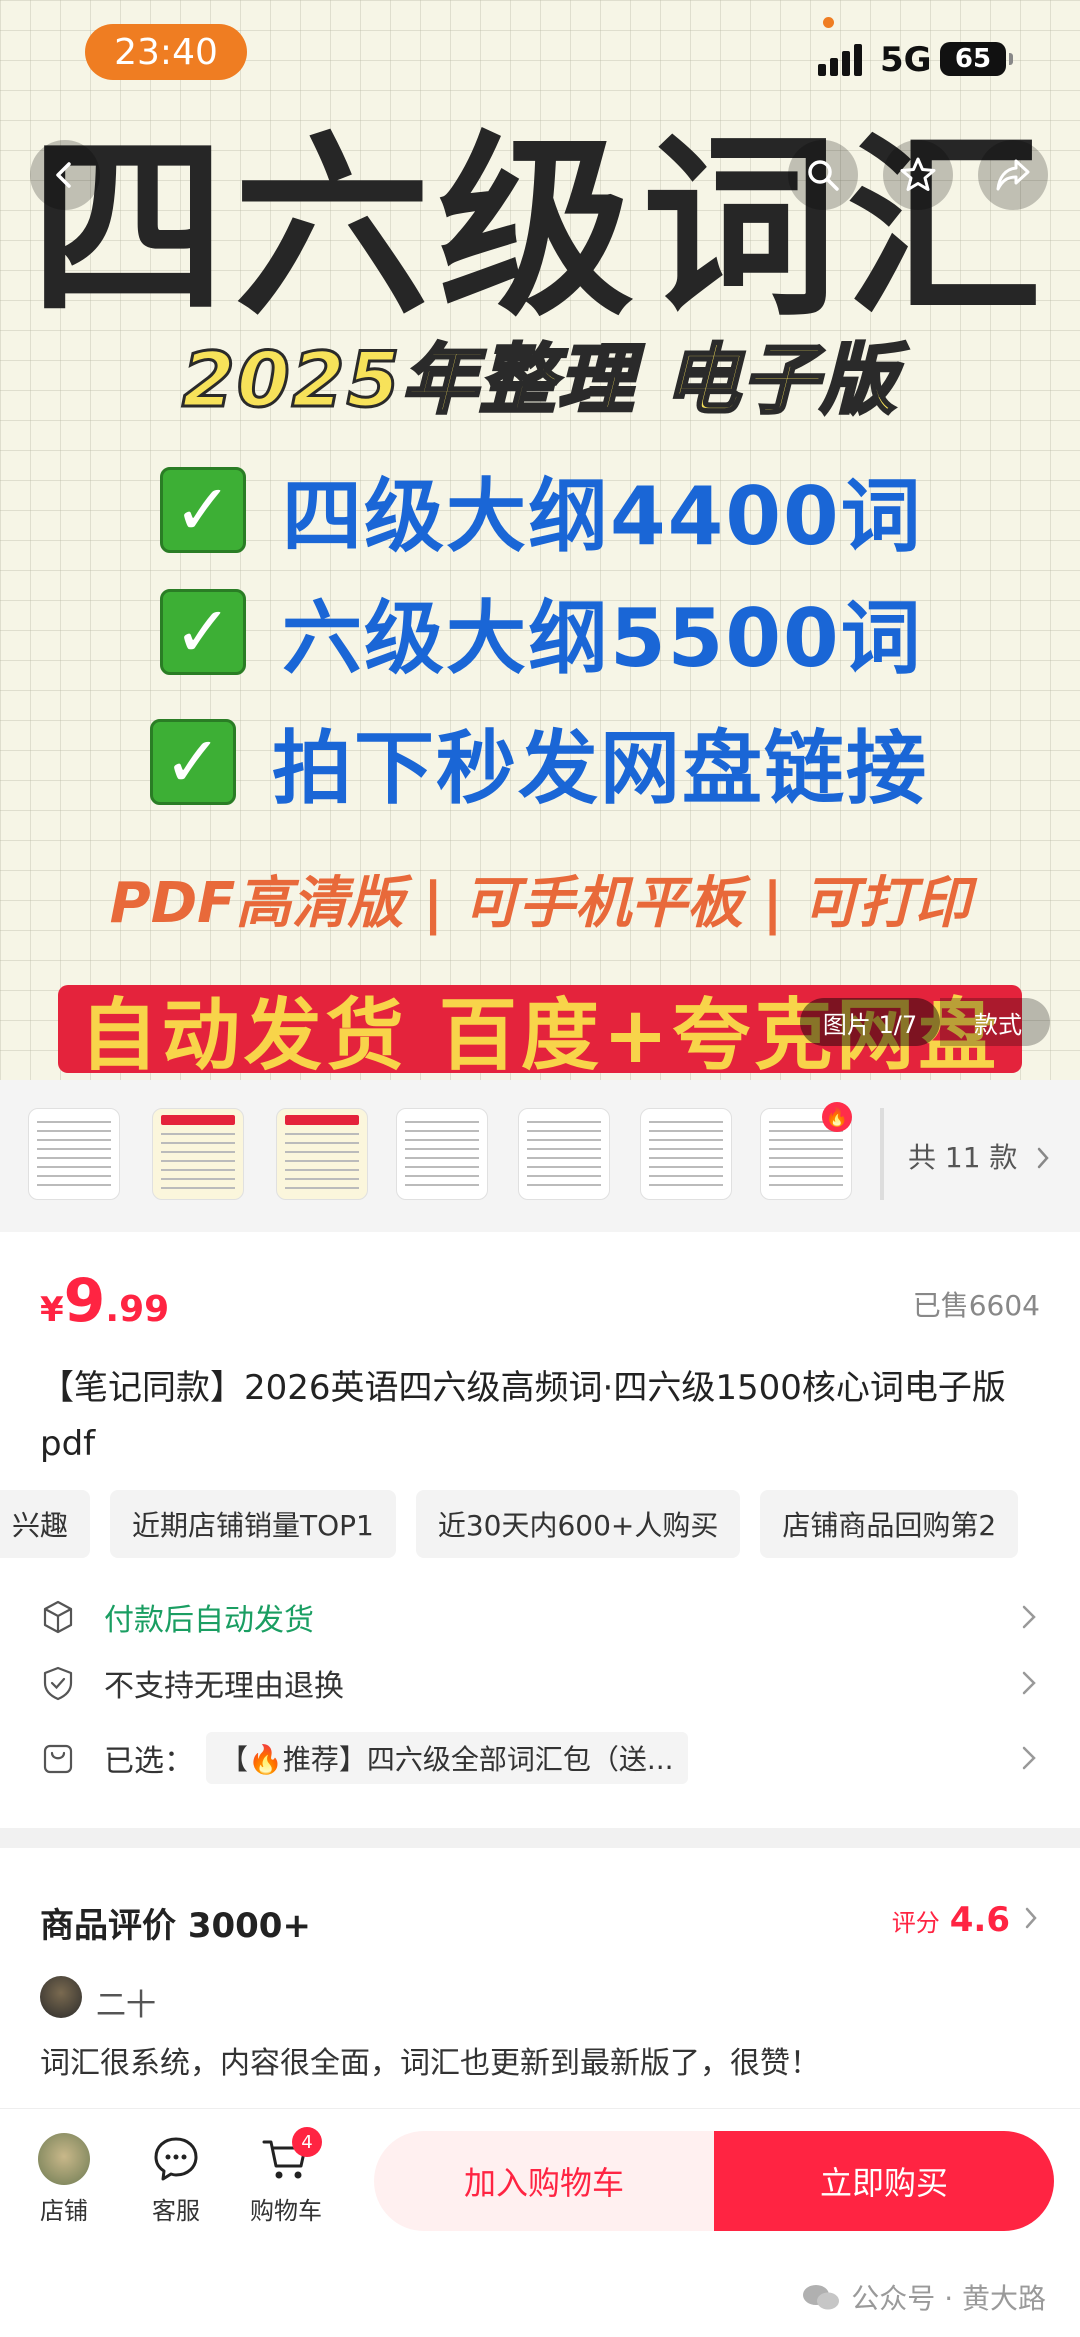  Describe the element at coordinates (61, 1997) in the screenshot. I see `reviewer-avatar` at that location.